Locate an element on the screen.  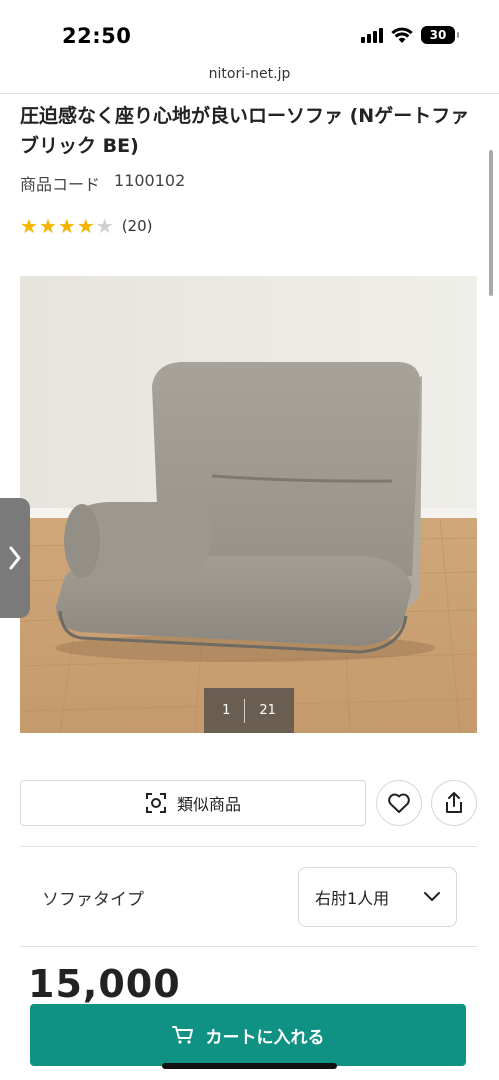
share-icon is located at coordinates (454, 802).